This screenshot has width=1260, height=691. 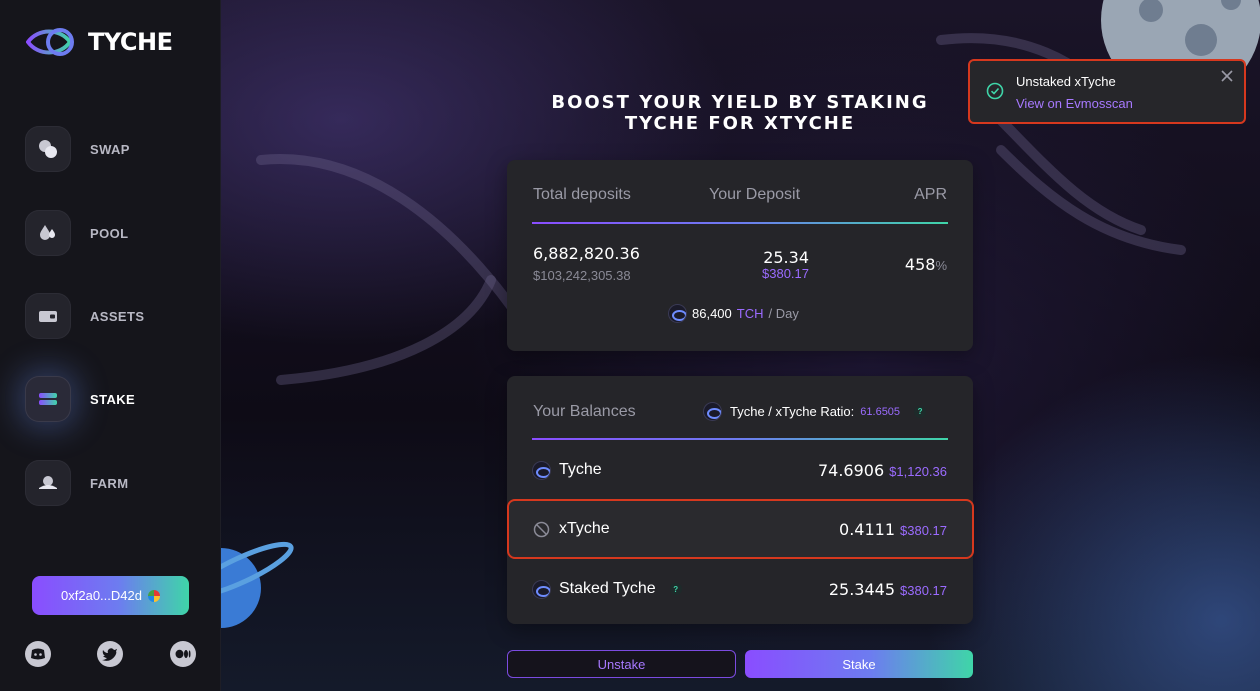 What do you see at coordinates (995, 91) in the screenshot?
I see `check-circle-icon` at bounding box center [995, 91].